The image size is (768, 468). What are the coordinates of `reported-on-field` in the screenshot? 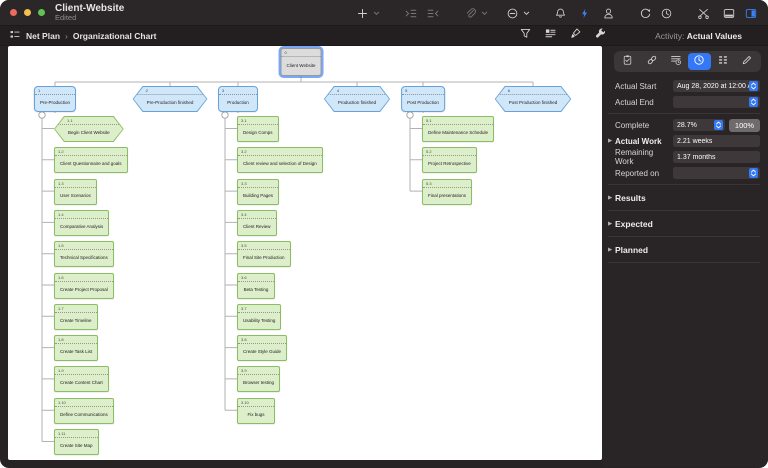 It's located at (716, 173).